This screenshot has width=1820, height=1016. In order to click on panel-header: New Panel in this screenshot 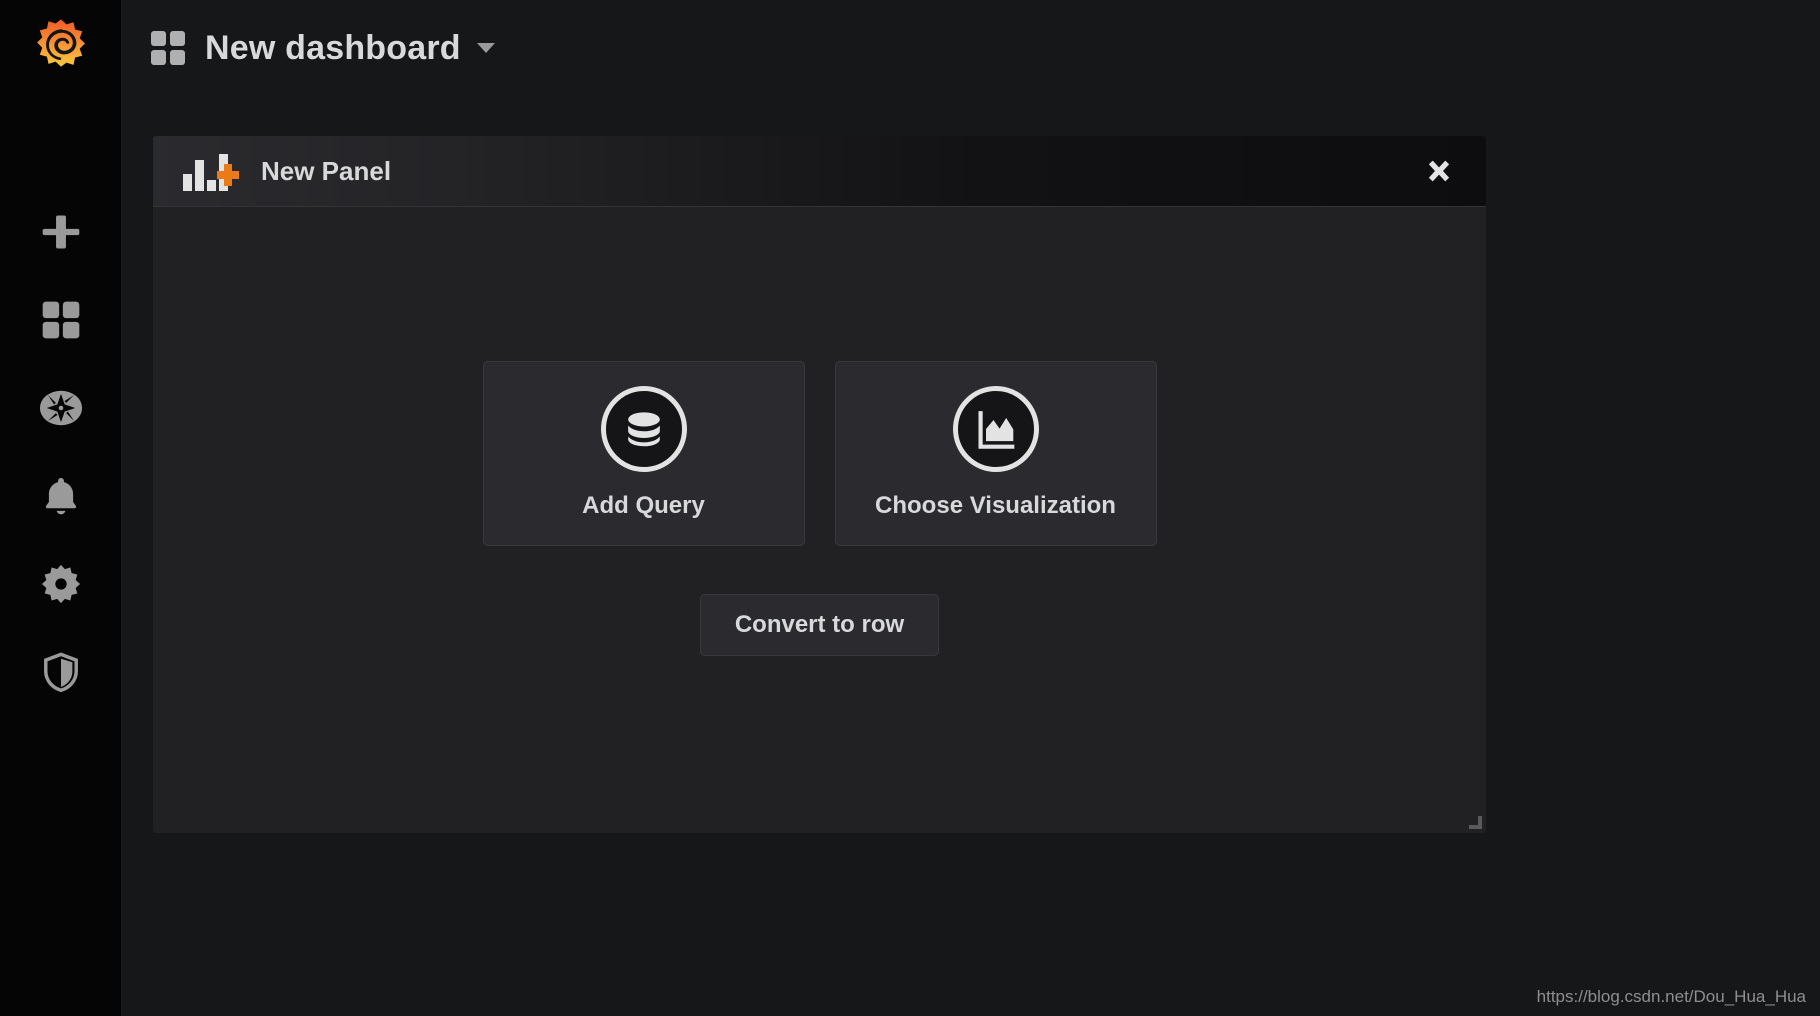, I will do `click(819, 171)`.